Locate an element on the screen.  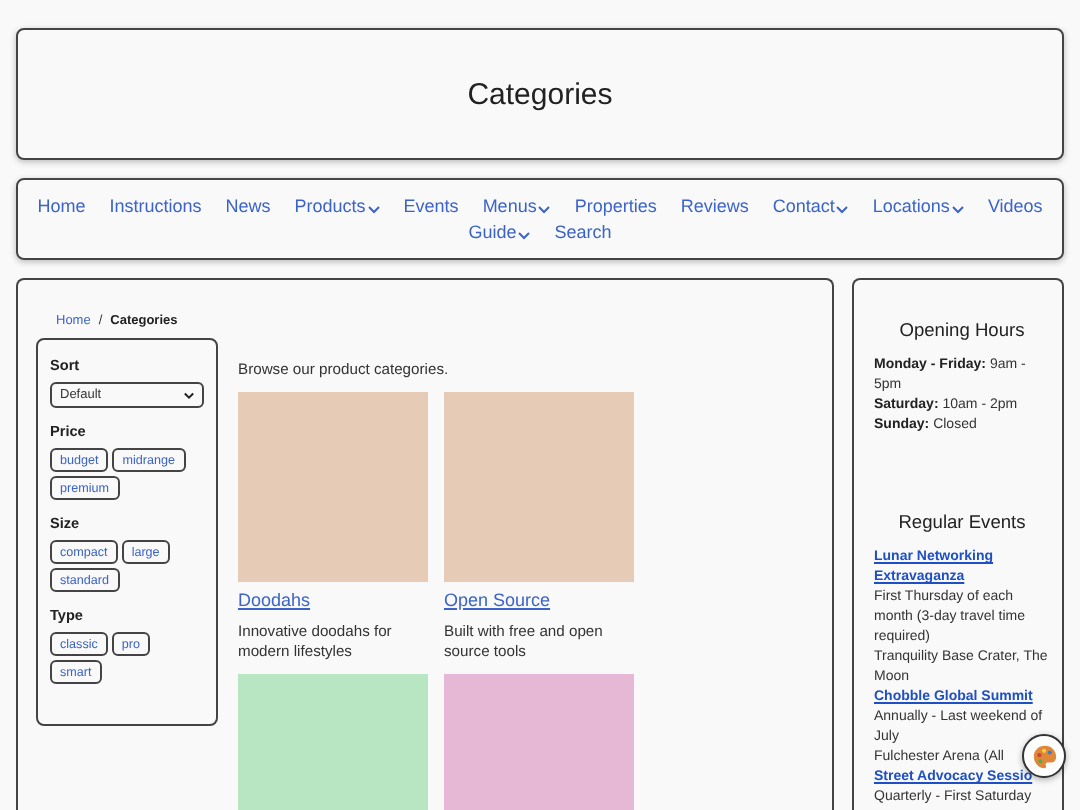
page-title: Categories is located at coordinates (540, 94).